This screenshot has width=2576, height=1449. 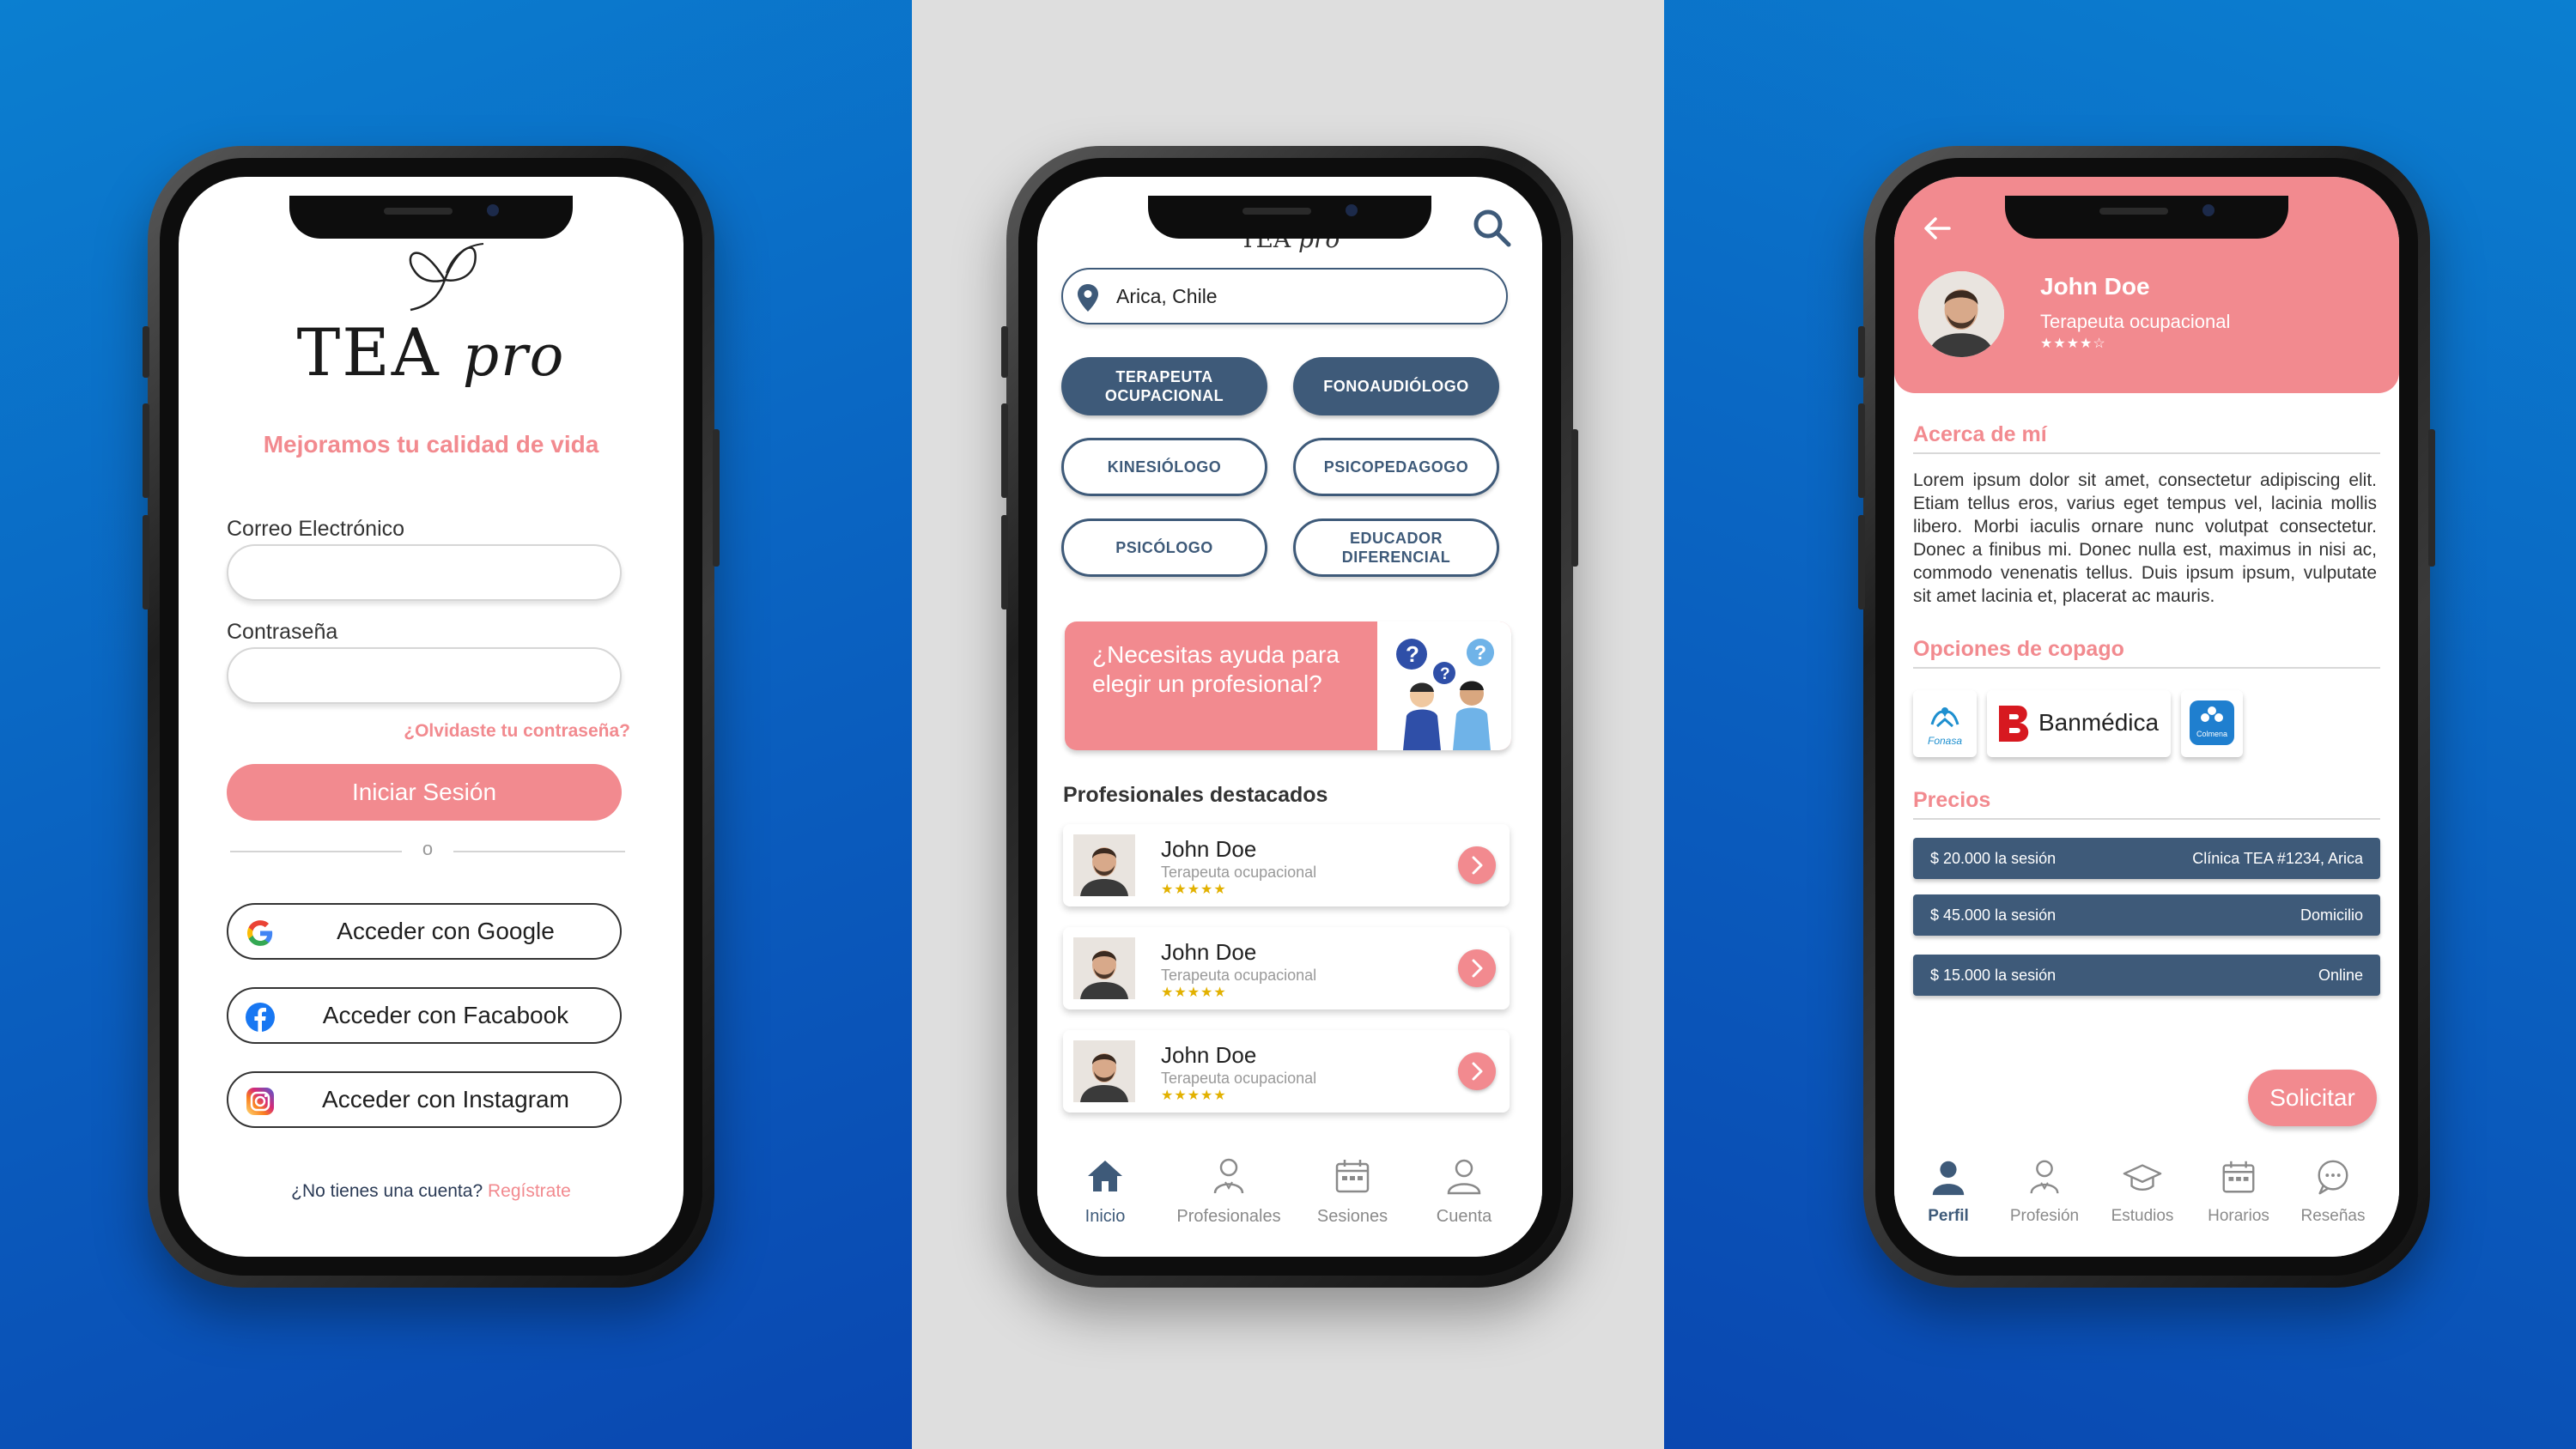 What do you see at coordinates (530, 1191) in the screenshot?
I see `signup-link: Regístrate` at bounding box center [530, 1191].